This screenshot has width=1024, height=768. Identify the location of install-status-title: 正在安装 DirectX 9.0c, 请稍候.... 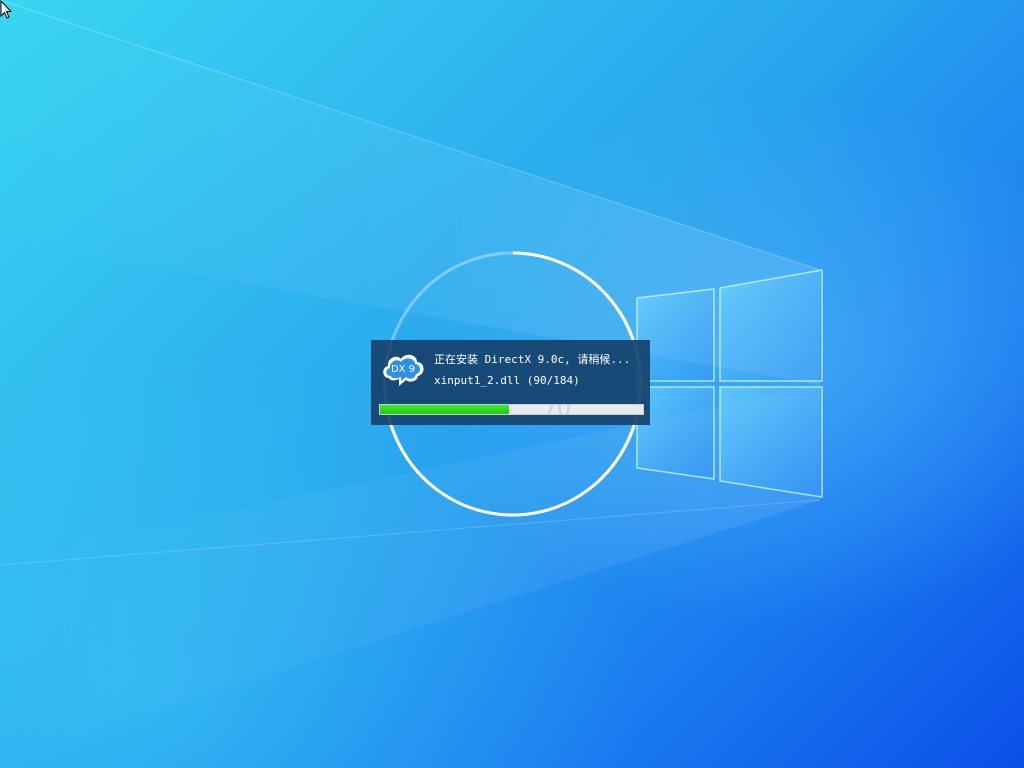
(532, 359).